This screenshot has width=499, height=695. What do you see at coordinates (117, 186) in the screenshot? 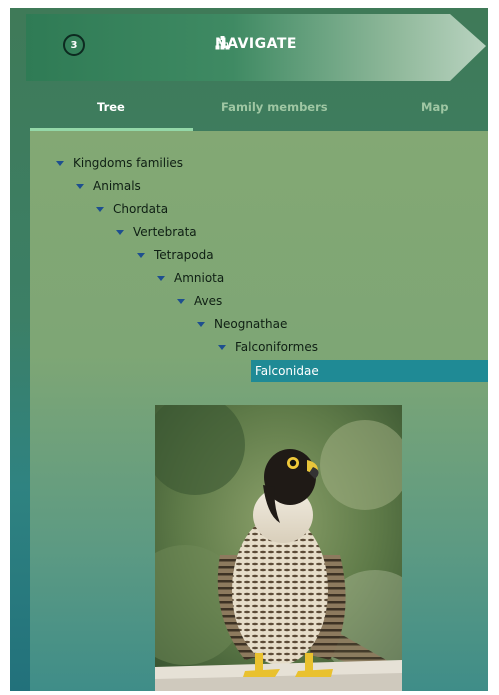
I see `tree-node-label: Animals` at bounding box center [117, 186].